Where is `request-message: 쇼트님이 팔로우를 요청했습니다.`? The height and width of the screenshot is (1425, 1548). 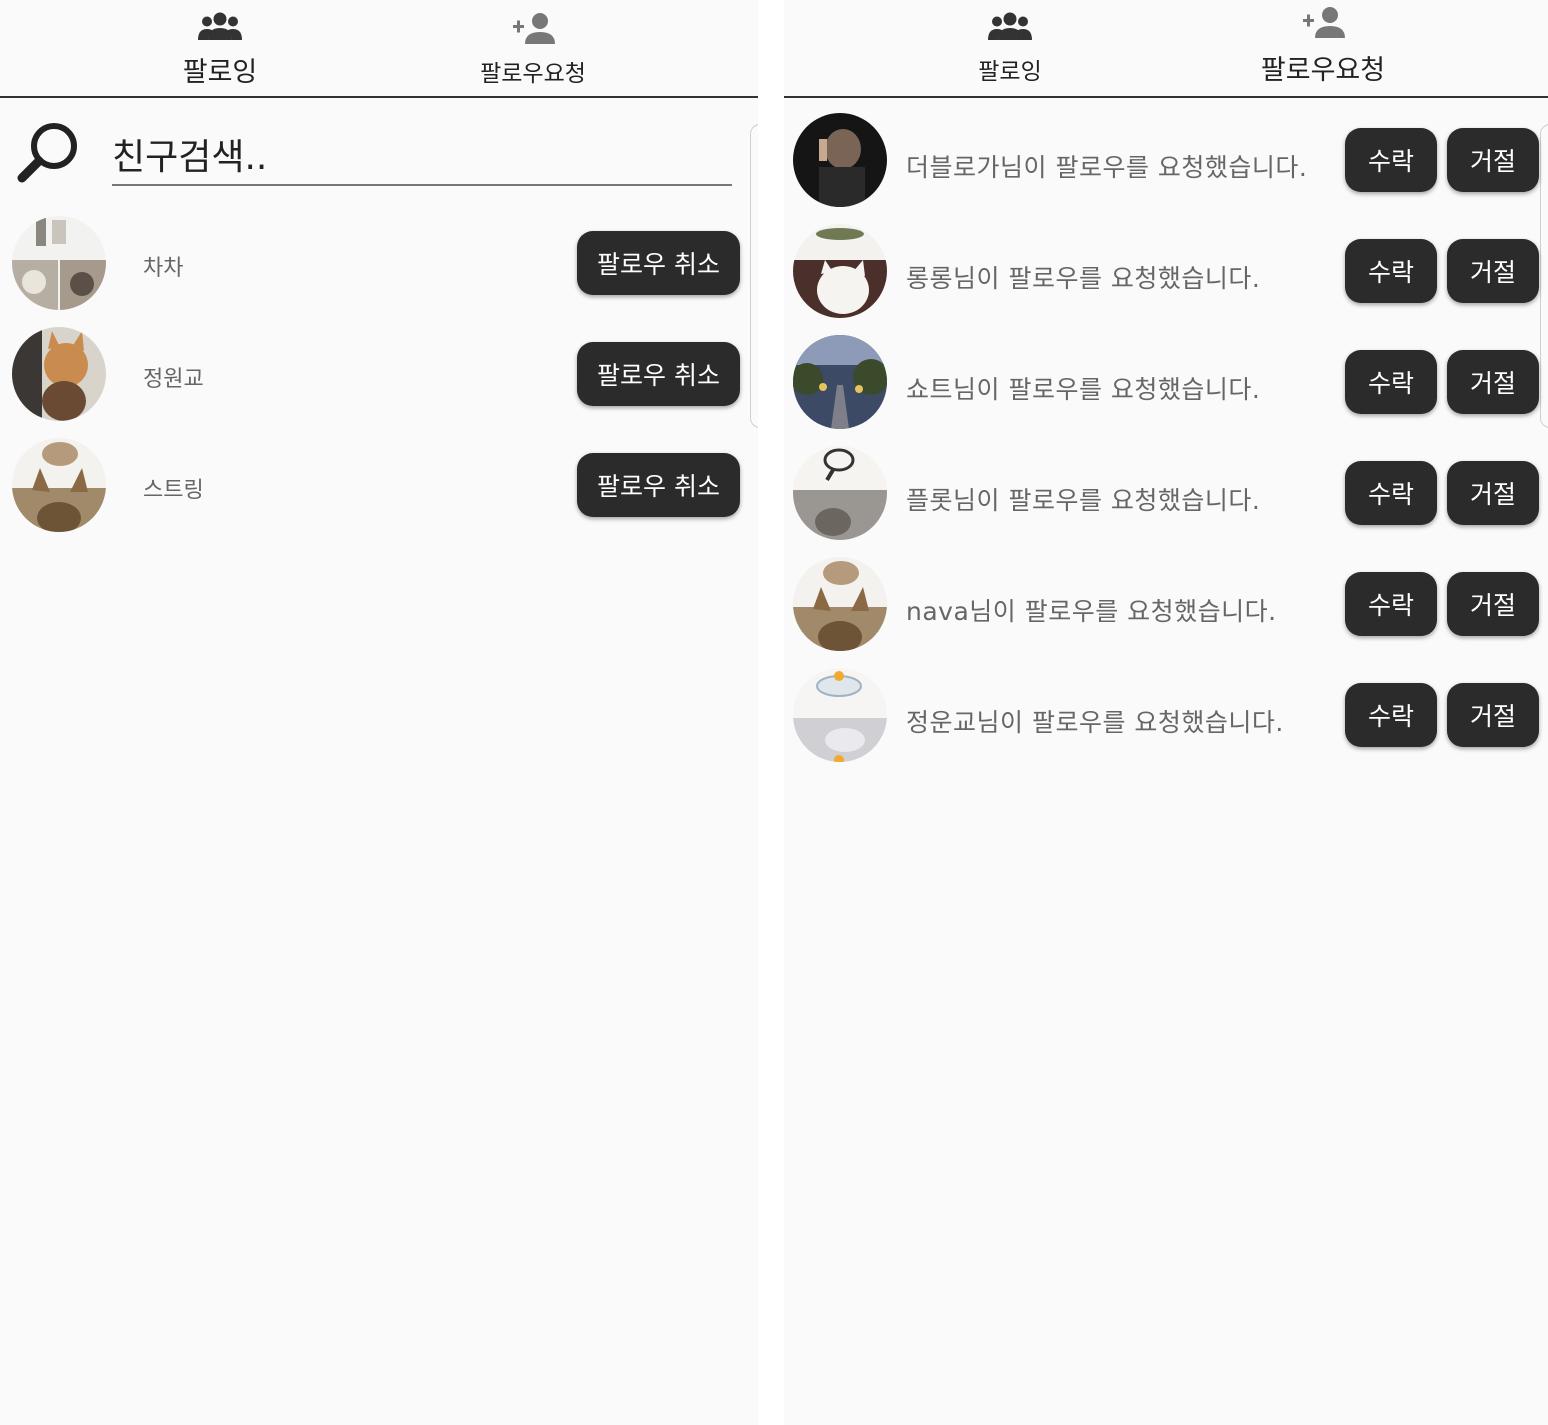 request-message: 쇼트님이 팔로우를 요청했습니다. is located at coordinates (1083, 389).